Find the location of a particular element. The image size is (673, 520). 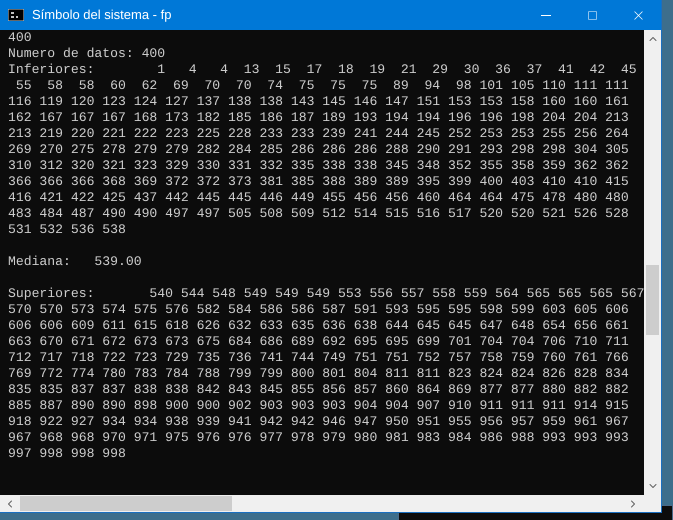

console-line: 606 606 609 611 615 618 626 632 633 635 636 638 644 645 645 647 648 654 656 661 is located at coordinates (319, 326).